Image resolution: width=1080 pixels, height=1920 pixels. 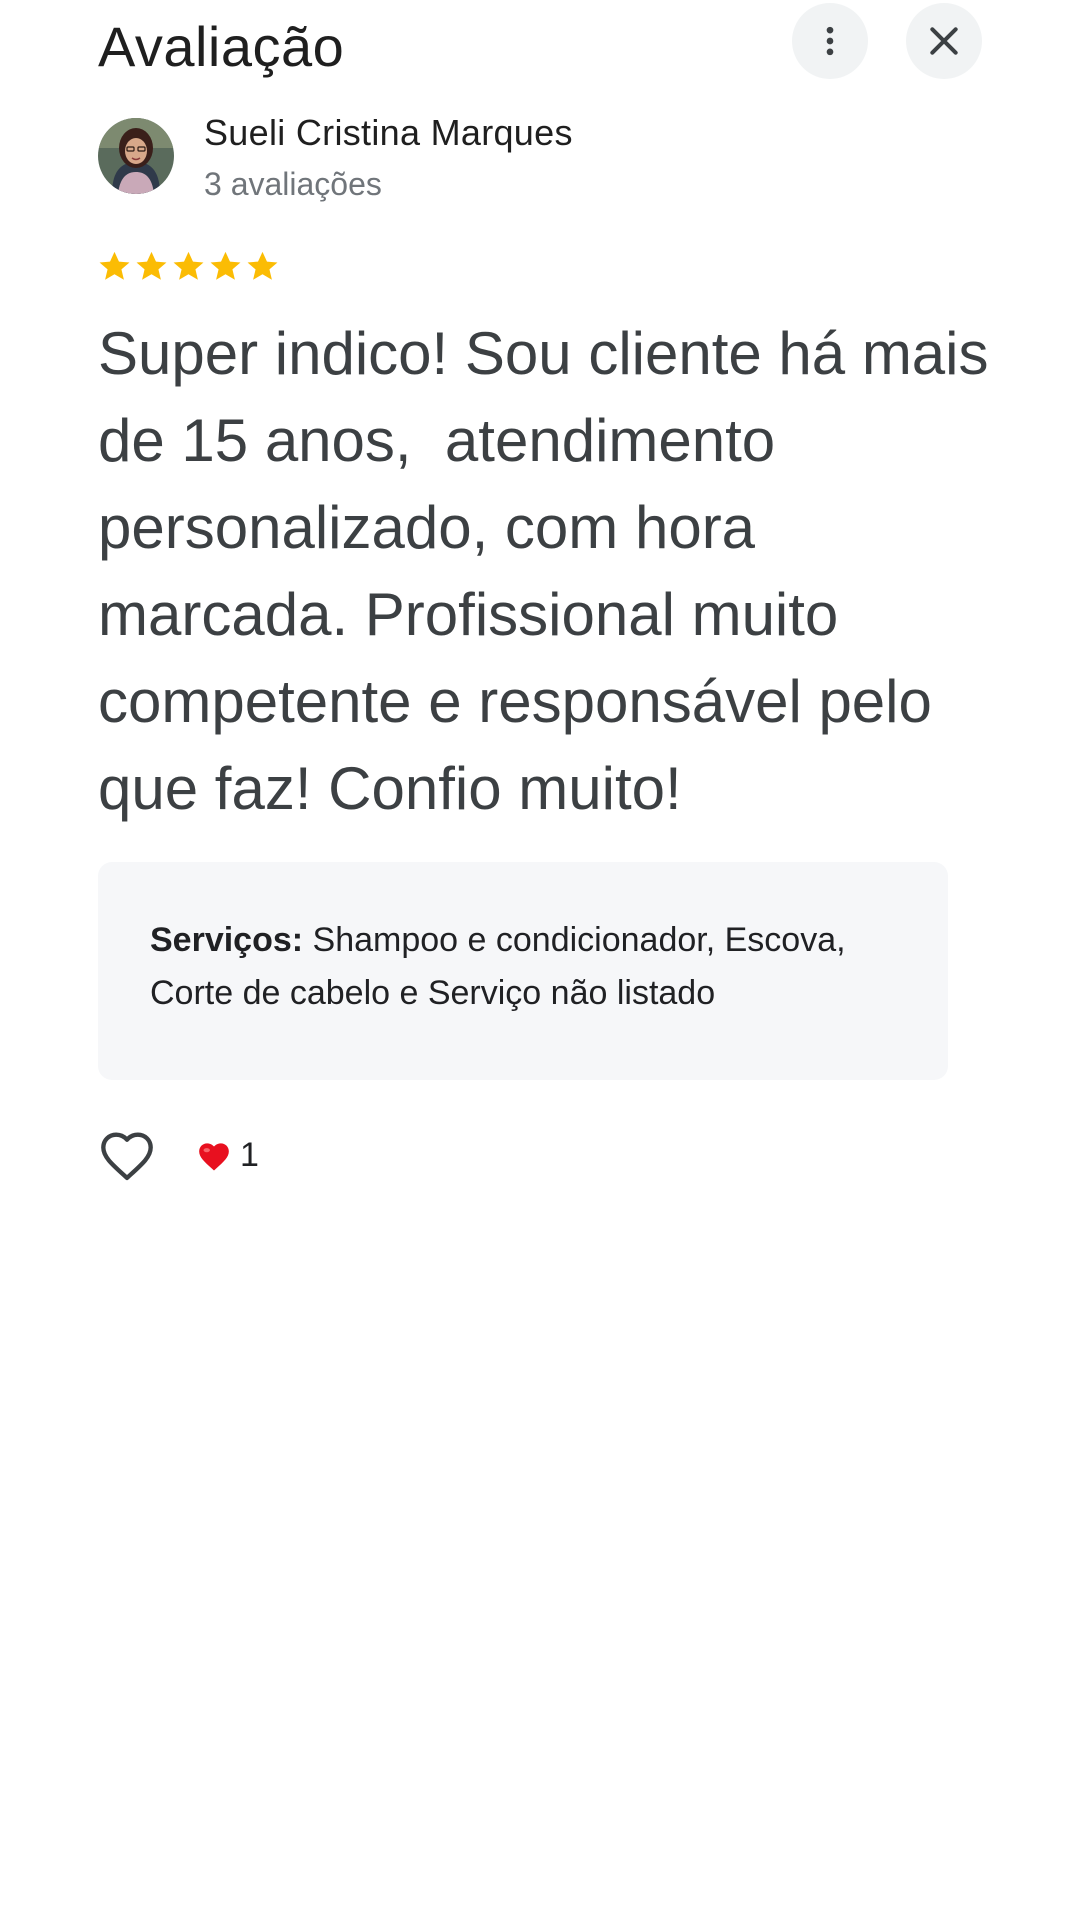 I want to click on avatar-image, so click(x=136, y=156).